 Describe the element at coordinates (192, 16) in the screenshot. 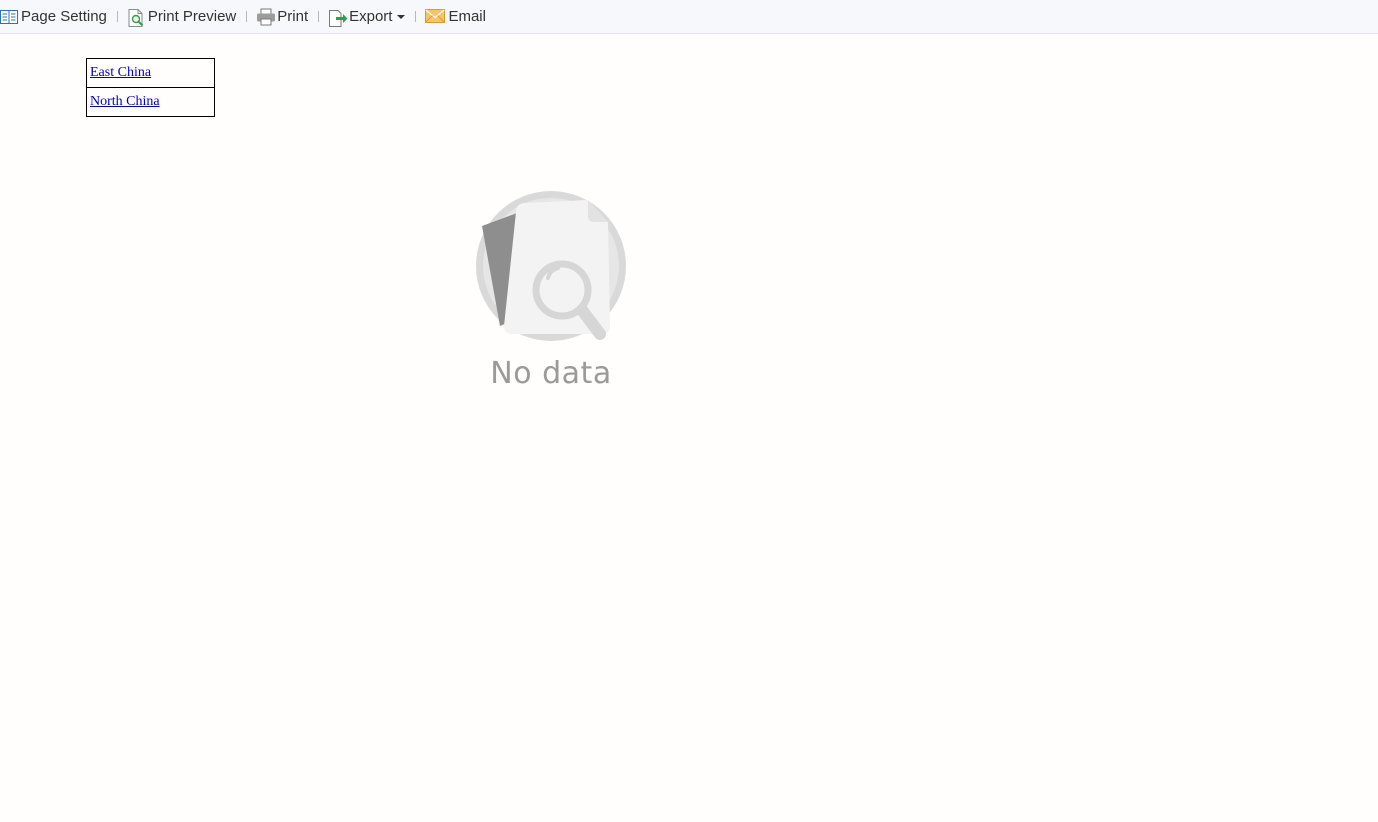

I see `print-preview-label: Print Preview` at that location.